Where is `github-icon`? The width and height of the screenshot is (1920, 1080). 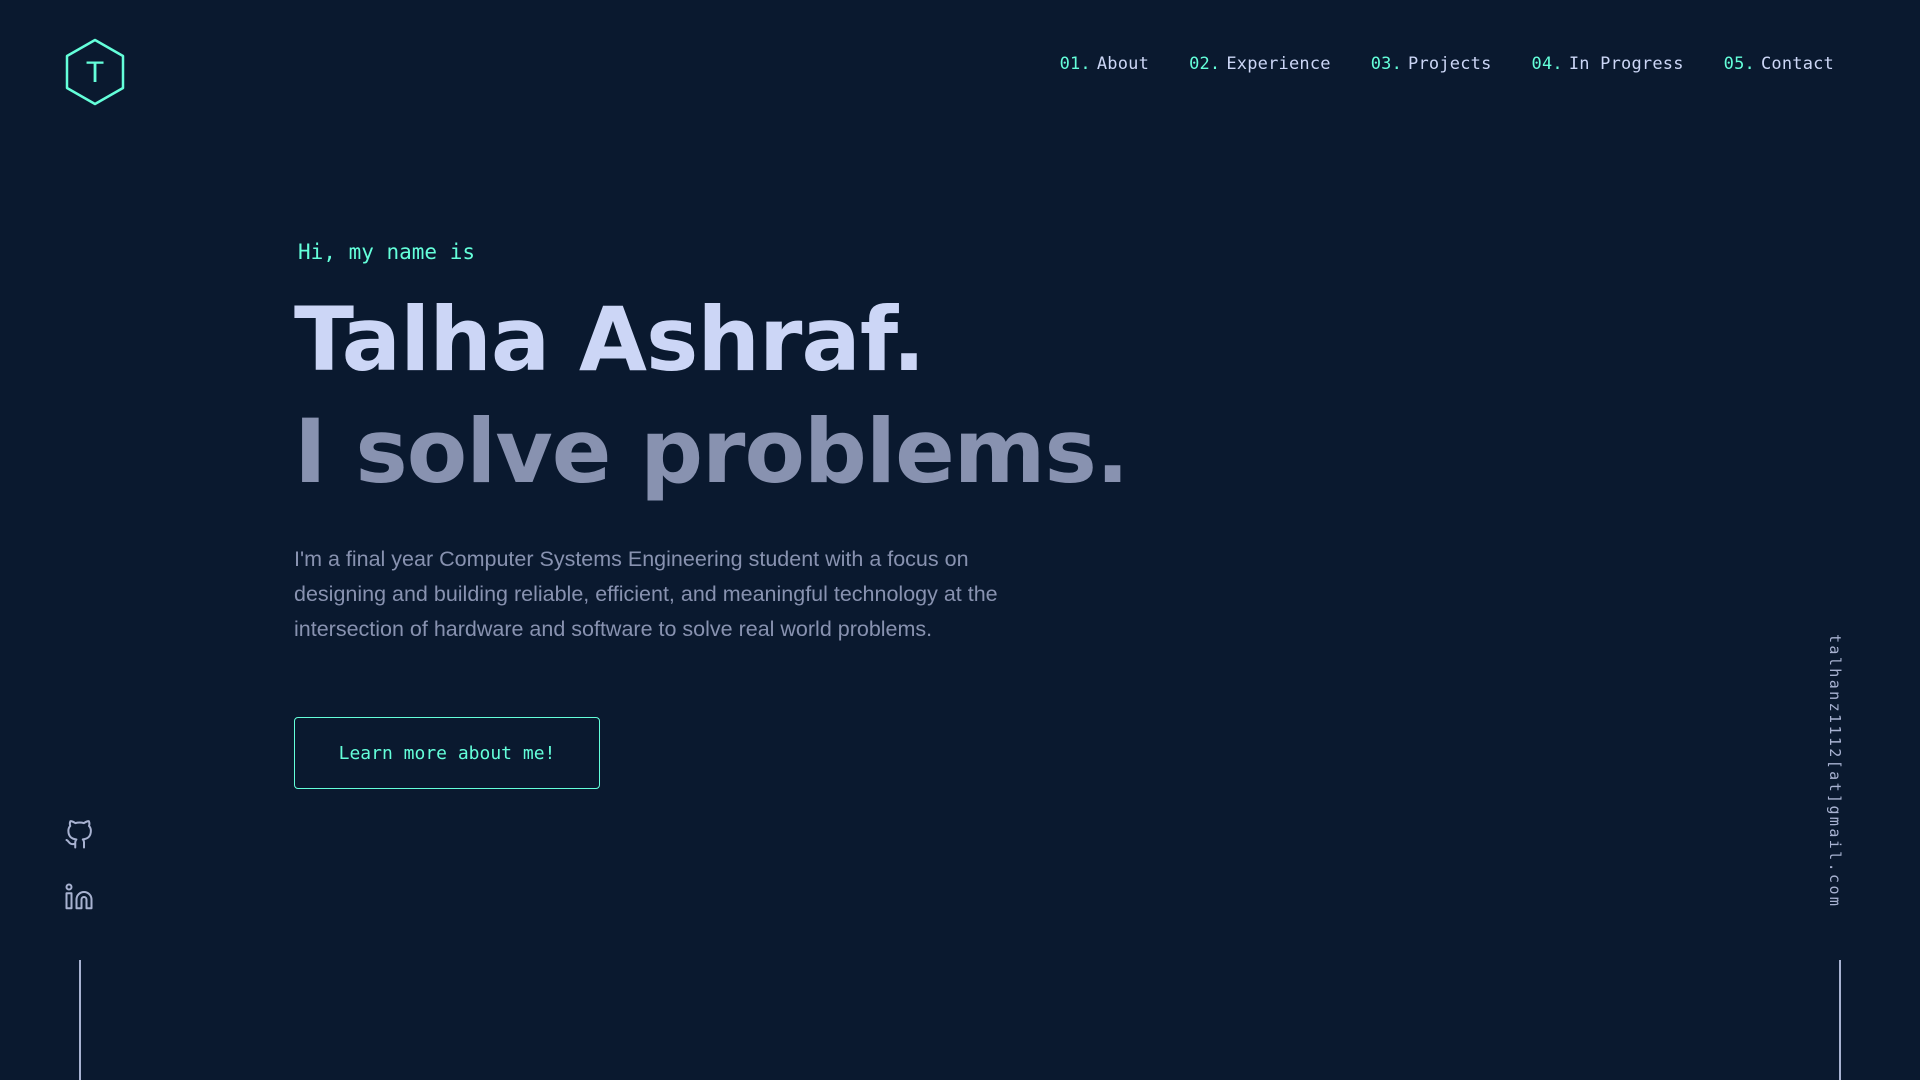 github-icon is located at coordinates (78, 834).